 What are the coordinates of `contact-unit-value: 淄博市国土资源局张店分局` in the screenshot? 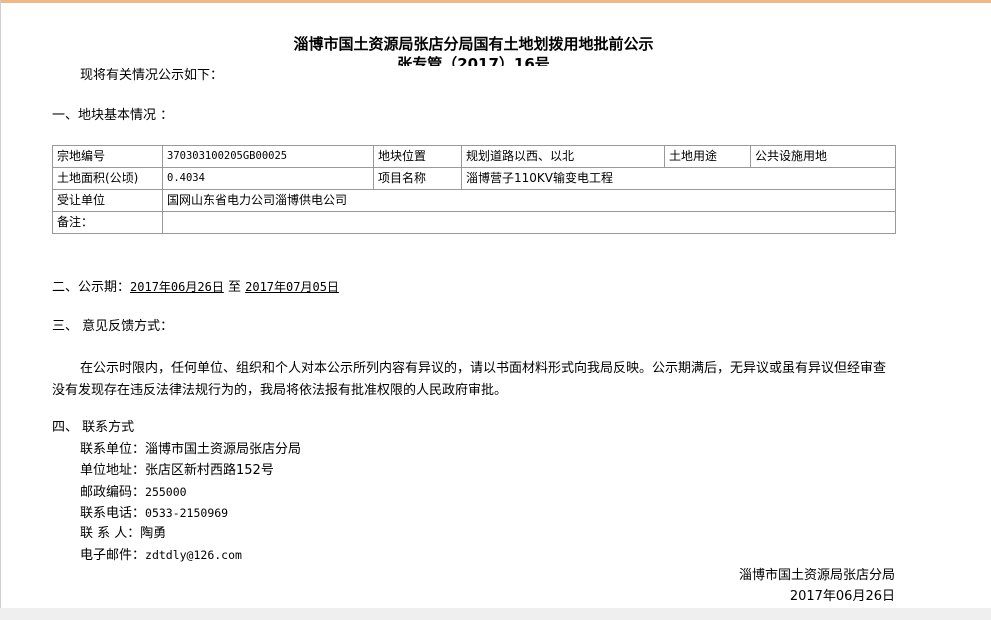 It's located at (223, 449).